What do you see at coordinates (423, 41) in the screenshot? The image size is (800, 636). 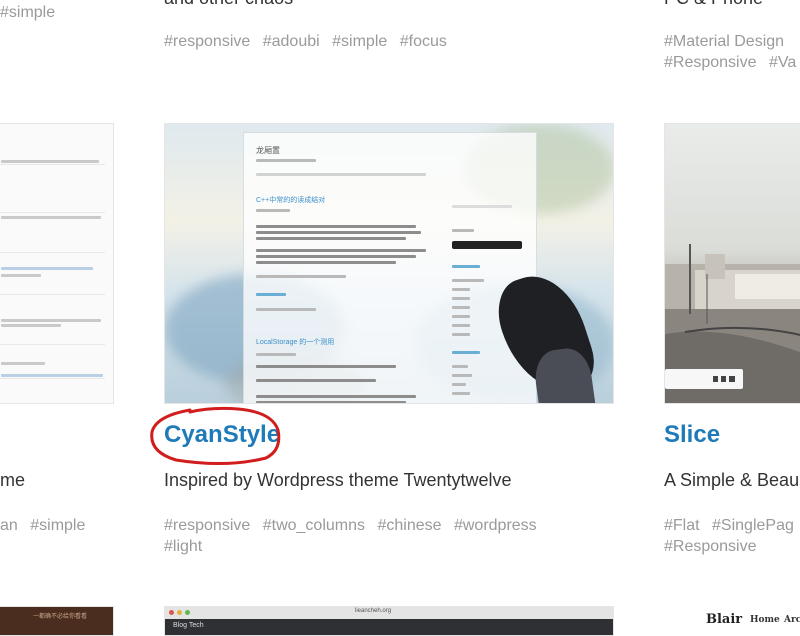 I see `tag-link: #focus` at bounding box center [423, 41].